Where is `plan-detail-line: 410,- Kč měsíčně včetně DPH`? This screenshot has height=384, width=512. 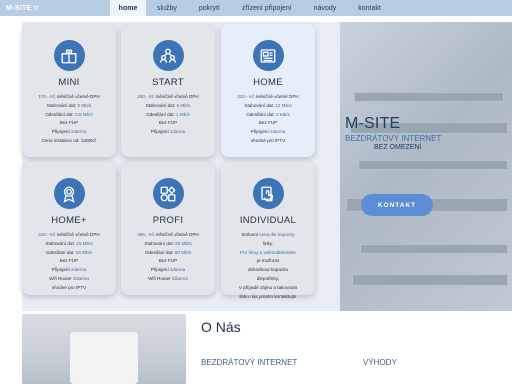
plan-detail-line: 410,- Kč měsíčně včetně DPH is located at coordinates (69, 235).